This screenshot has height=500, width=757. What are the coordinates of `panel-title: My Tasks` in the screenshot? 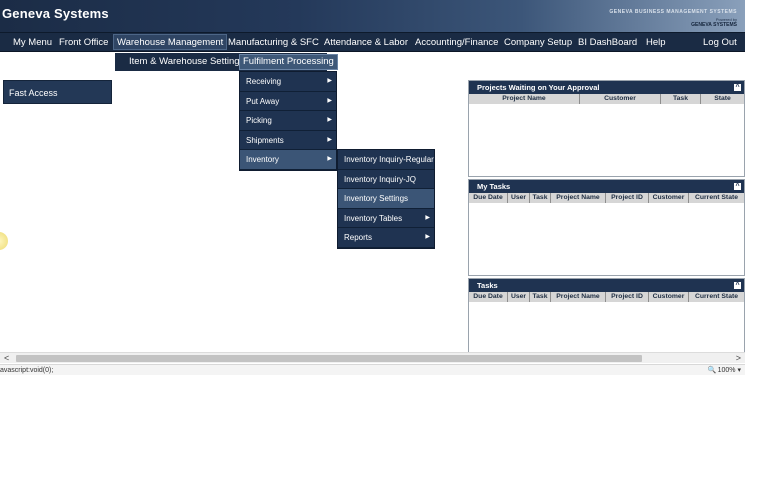 It's located at (494, 186).